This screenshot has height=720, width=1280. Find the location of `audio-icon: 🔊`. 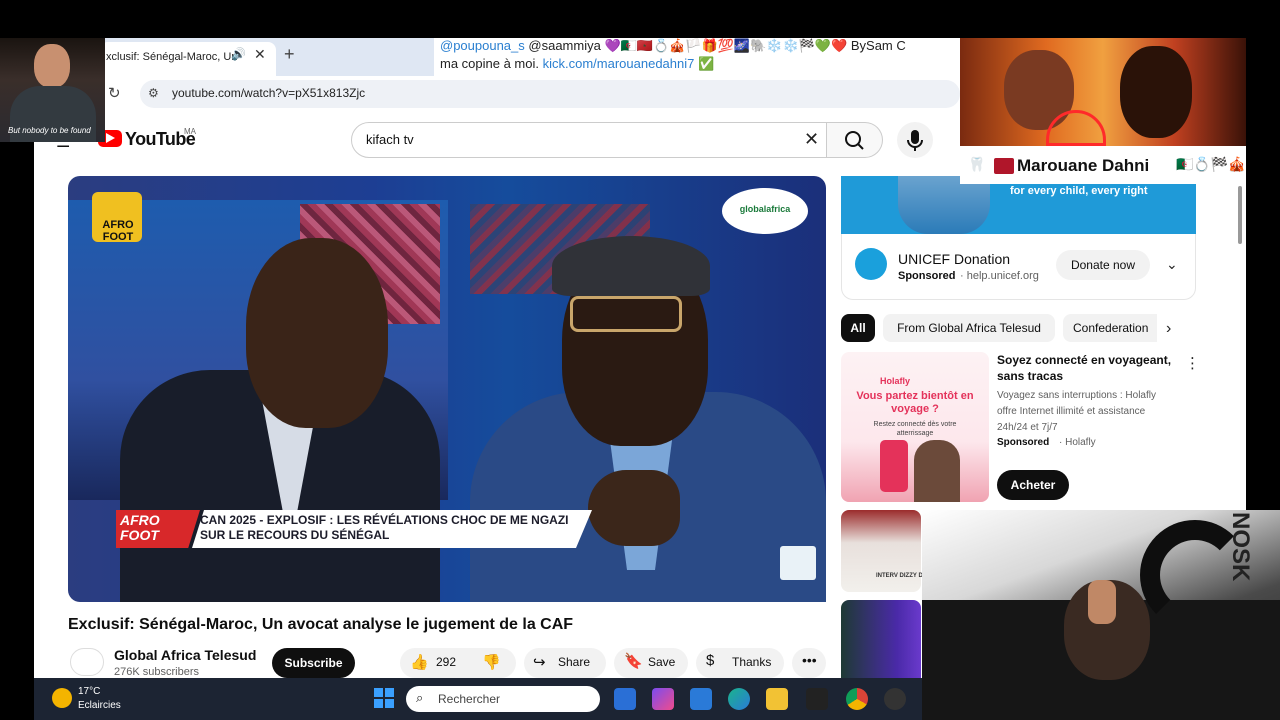

audio-icon: 🔊 is located at coordinates (238, 54).